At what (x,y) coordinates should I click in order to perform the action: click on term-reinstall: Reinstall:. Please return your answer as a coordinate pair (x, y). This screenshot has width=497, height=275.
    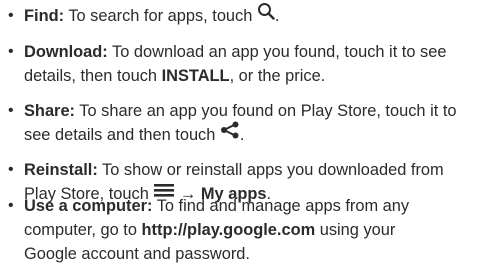
    Looking at the image, I should click on (61, 170).